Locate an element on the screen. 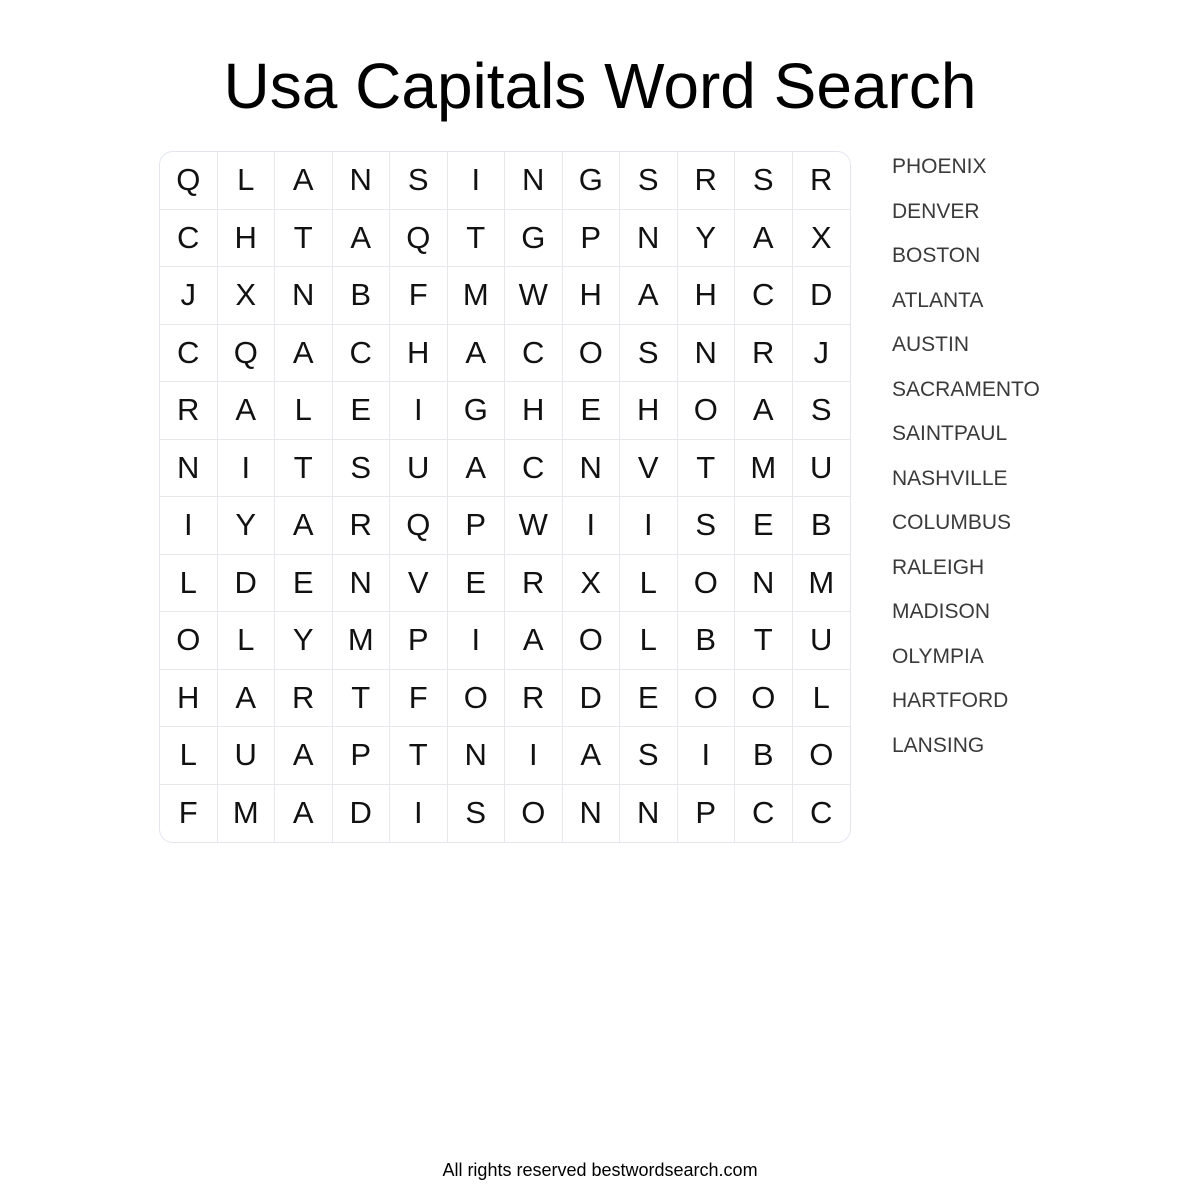 This screenshot has width=1200, height=1200. grid-cell: U is located at coordinates (821, 641).